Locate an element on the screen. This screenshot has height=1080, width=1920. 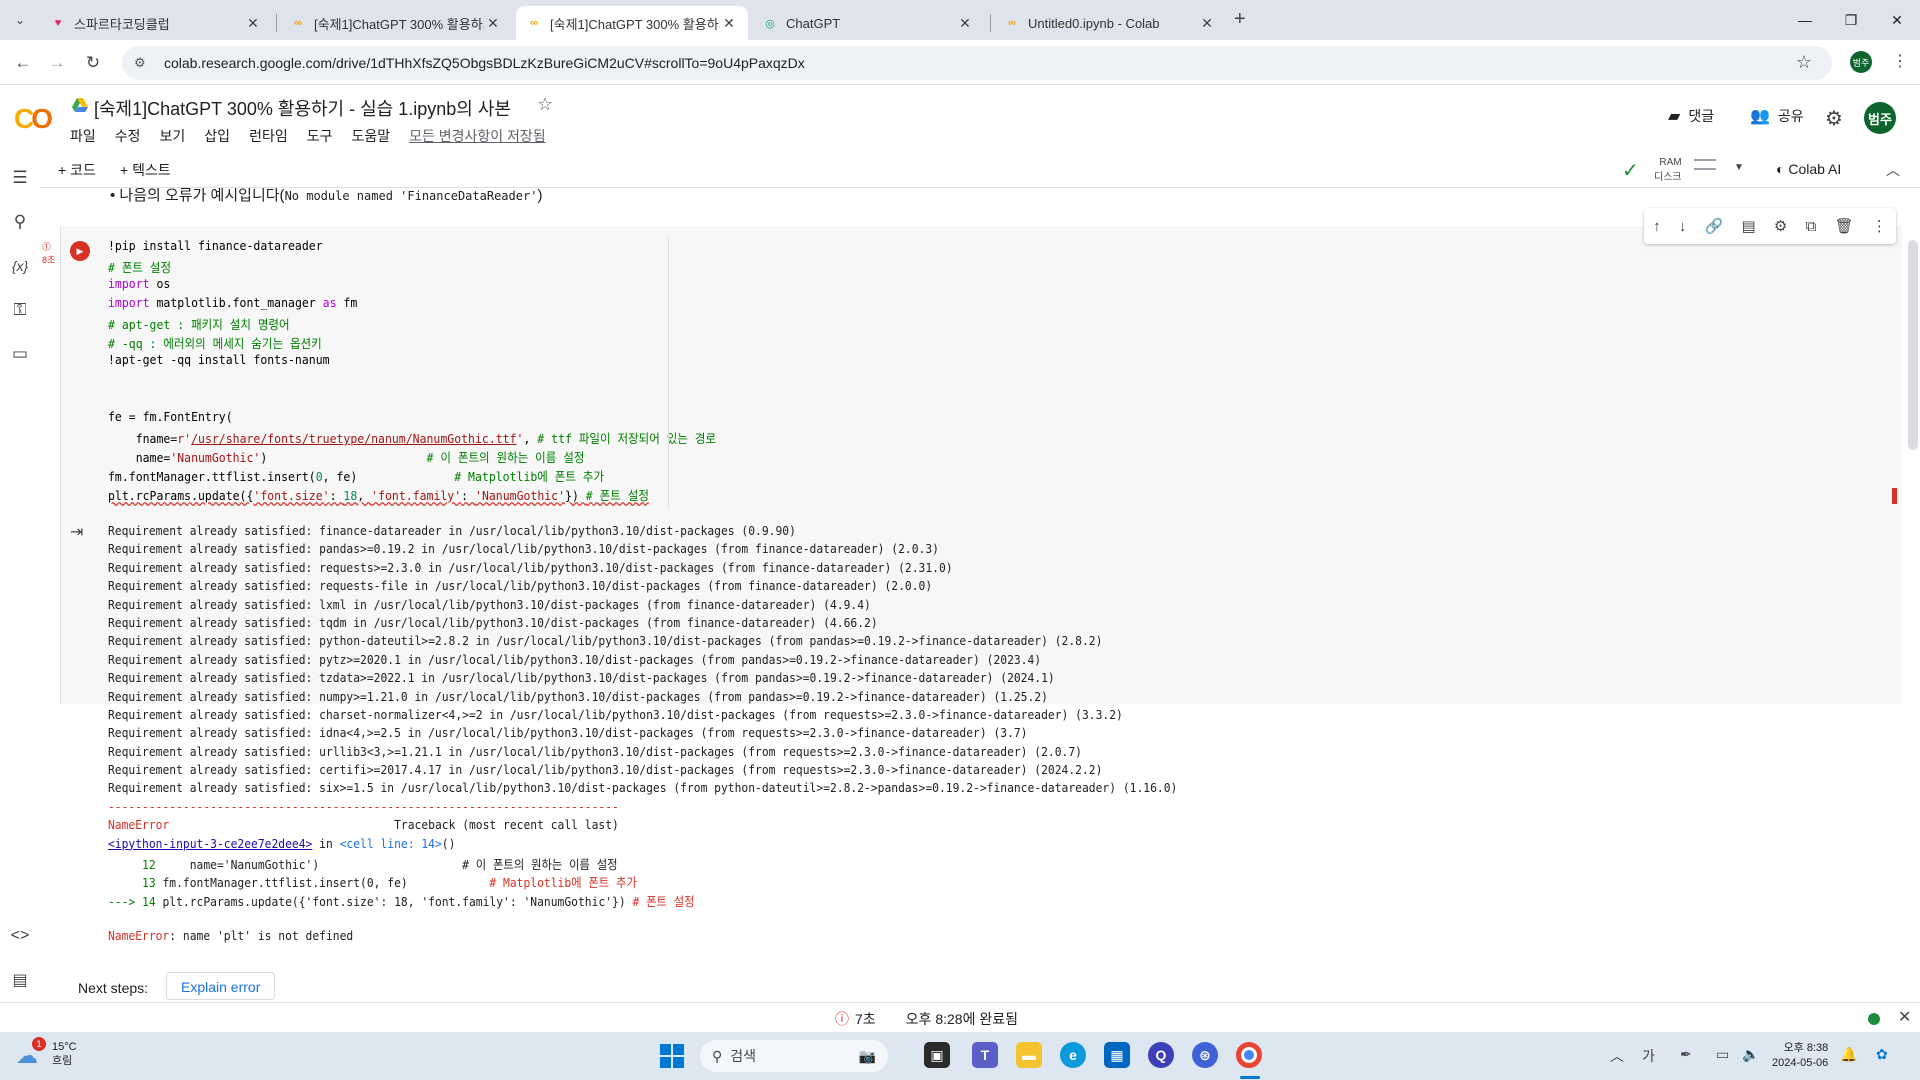
star-notebook-icon: ☆ is located at coordinates (545, 104).